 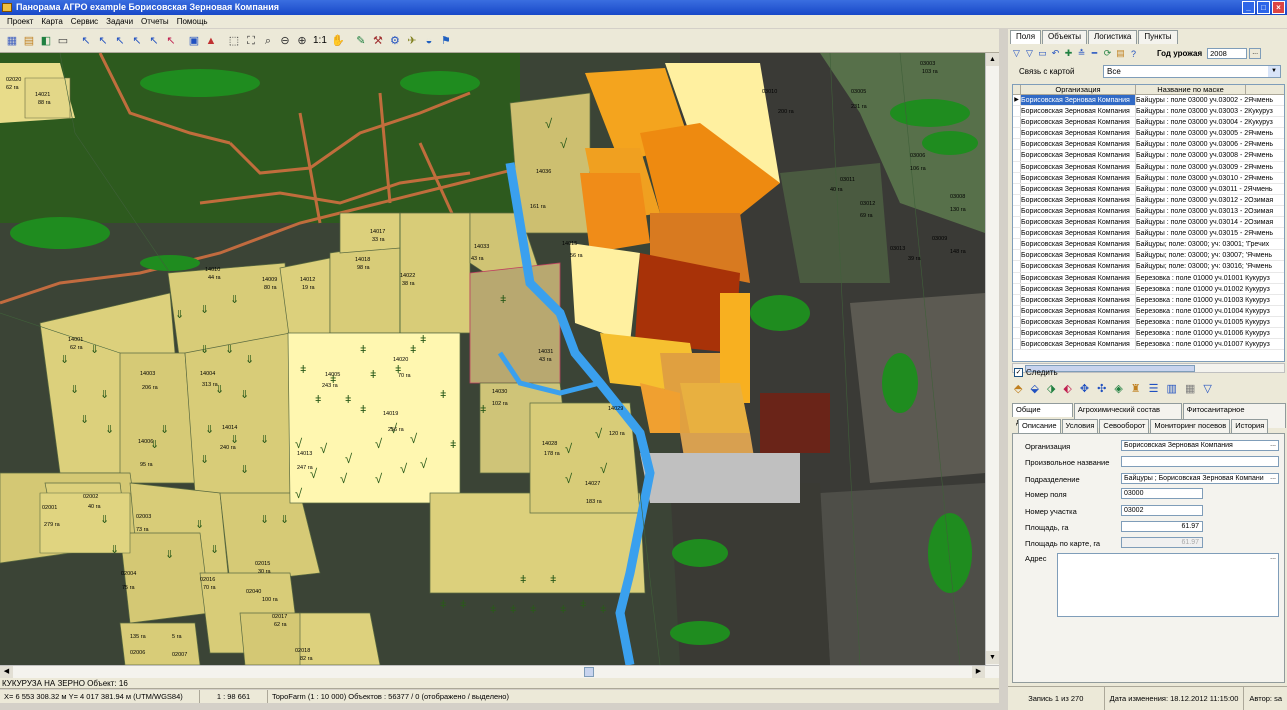 I want to click on action-8-icon: ♜, so click(x=1136, y=388).